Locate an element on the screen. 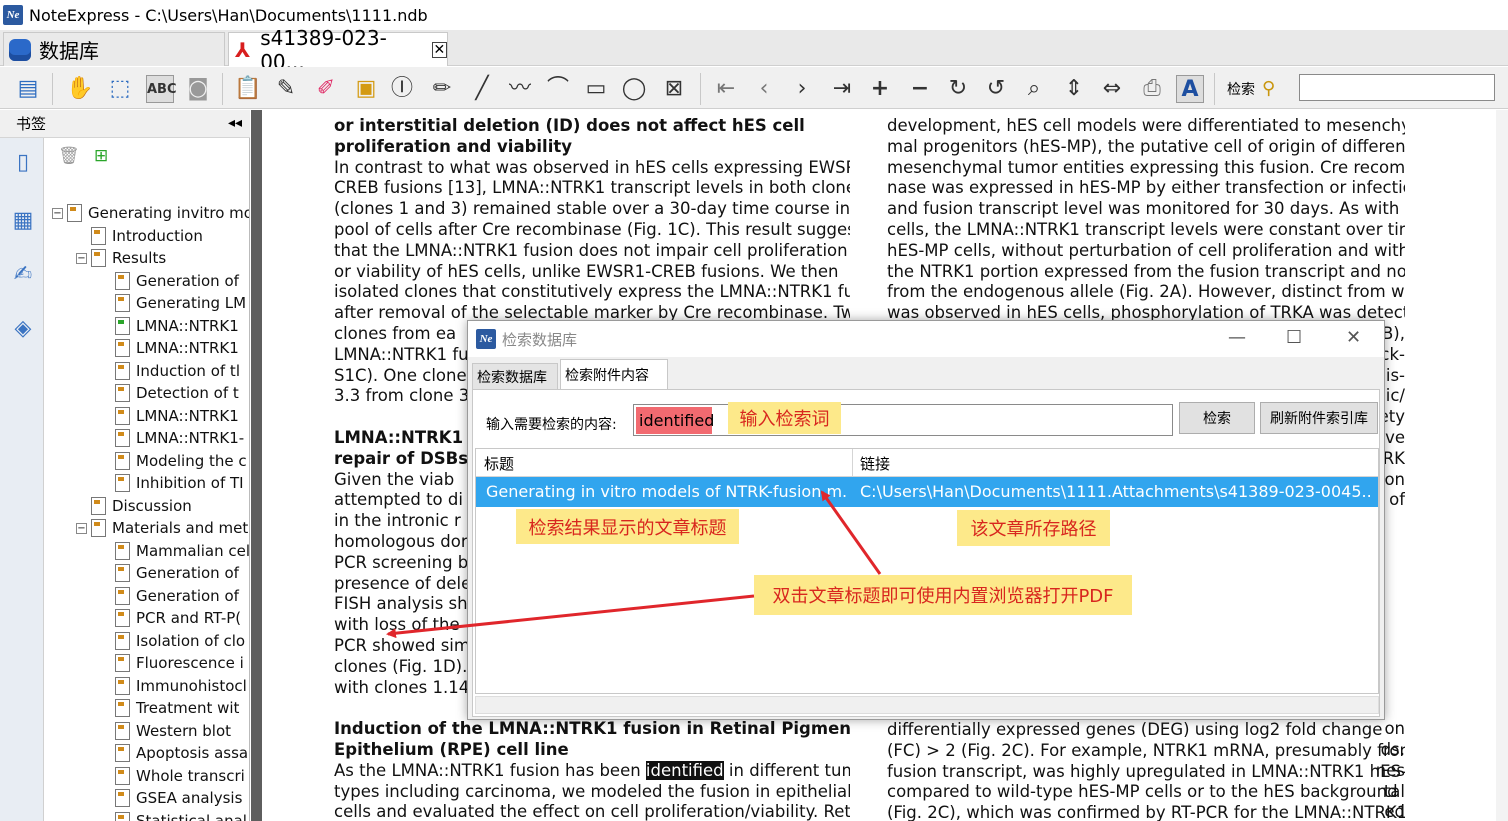 This screenshot has width=1508, height=821. annotation-arrows is located at coordinates (634, 564).